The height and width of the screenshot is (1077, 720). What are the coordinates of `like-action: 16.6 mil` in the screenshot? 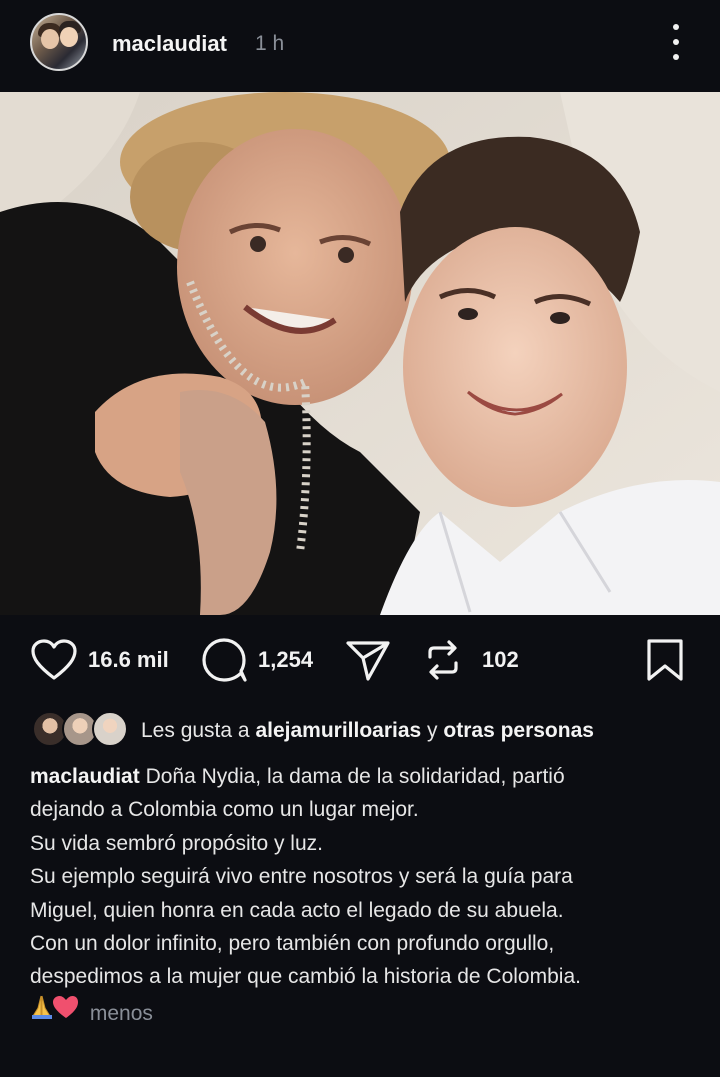 It's located at (99, 660).